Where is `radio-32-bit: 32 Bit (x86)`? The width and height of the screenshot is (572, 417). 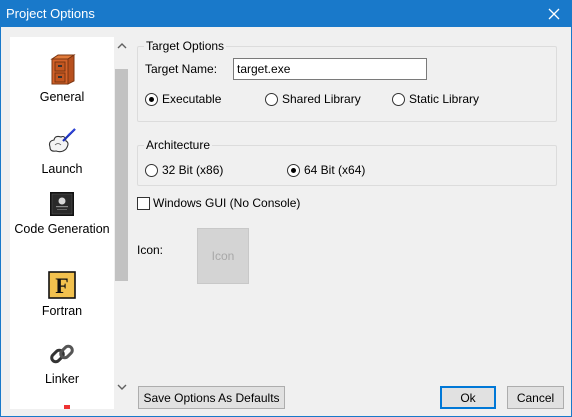
radio-32-bit: 32 Bit (x86) is located at coordinates (184, 170).